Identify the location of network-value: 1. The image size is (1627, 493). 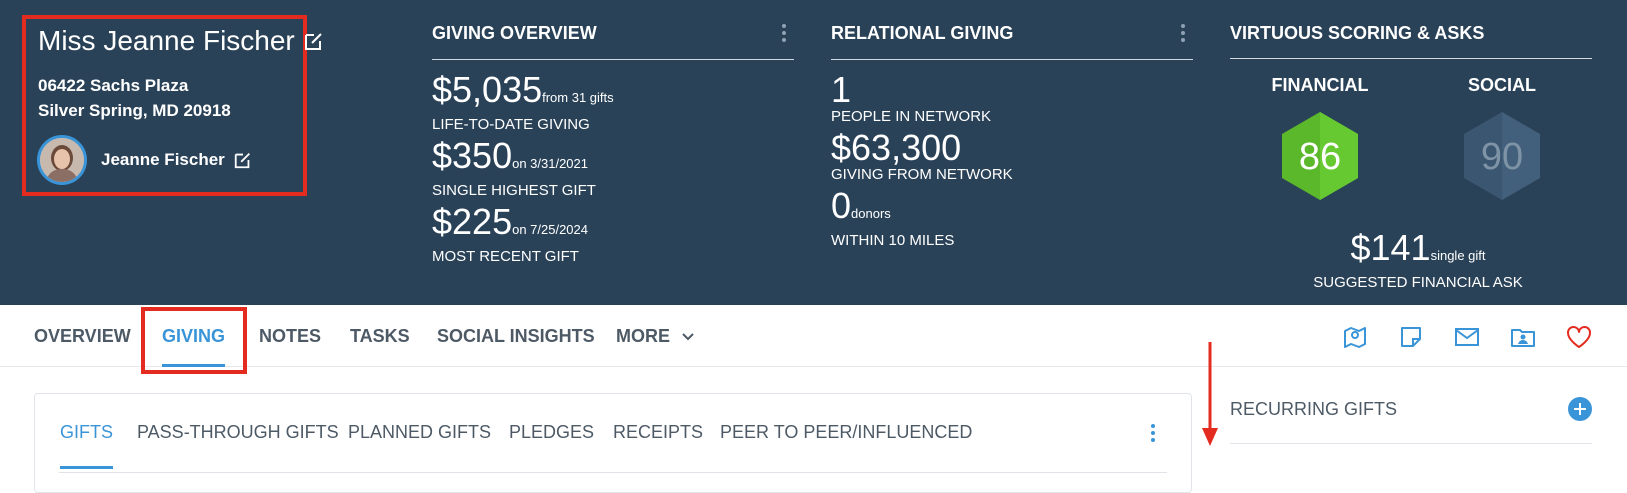
(841, 89).